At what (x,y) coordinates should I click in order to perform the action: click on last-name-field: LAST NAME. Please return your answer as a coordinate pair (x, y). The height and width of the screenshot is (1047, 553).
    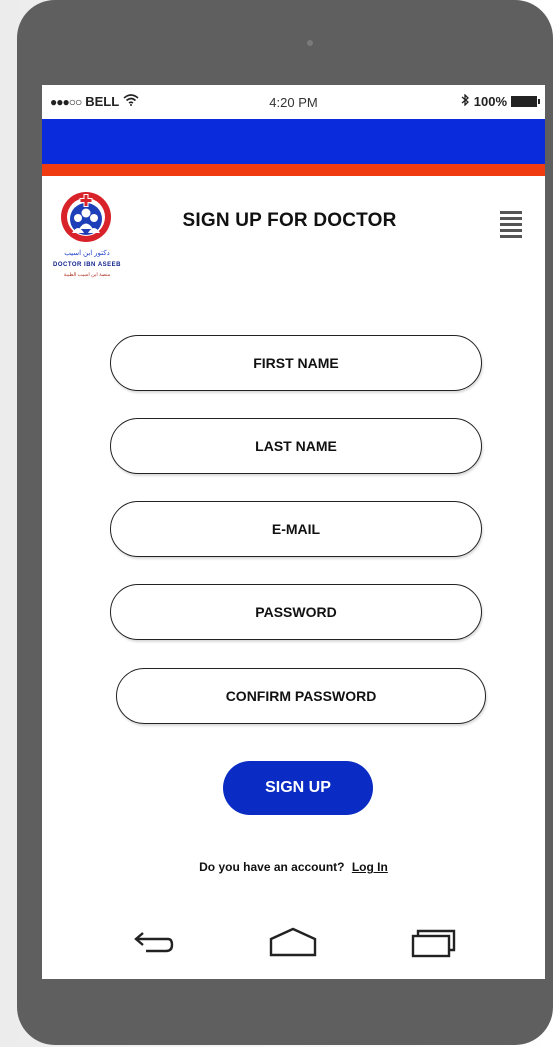
    Looking at the image, I should click on (296, 446).